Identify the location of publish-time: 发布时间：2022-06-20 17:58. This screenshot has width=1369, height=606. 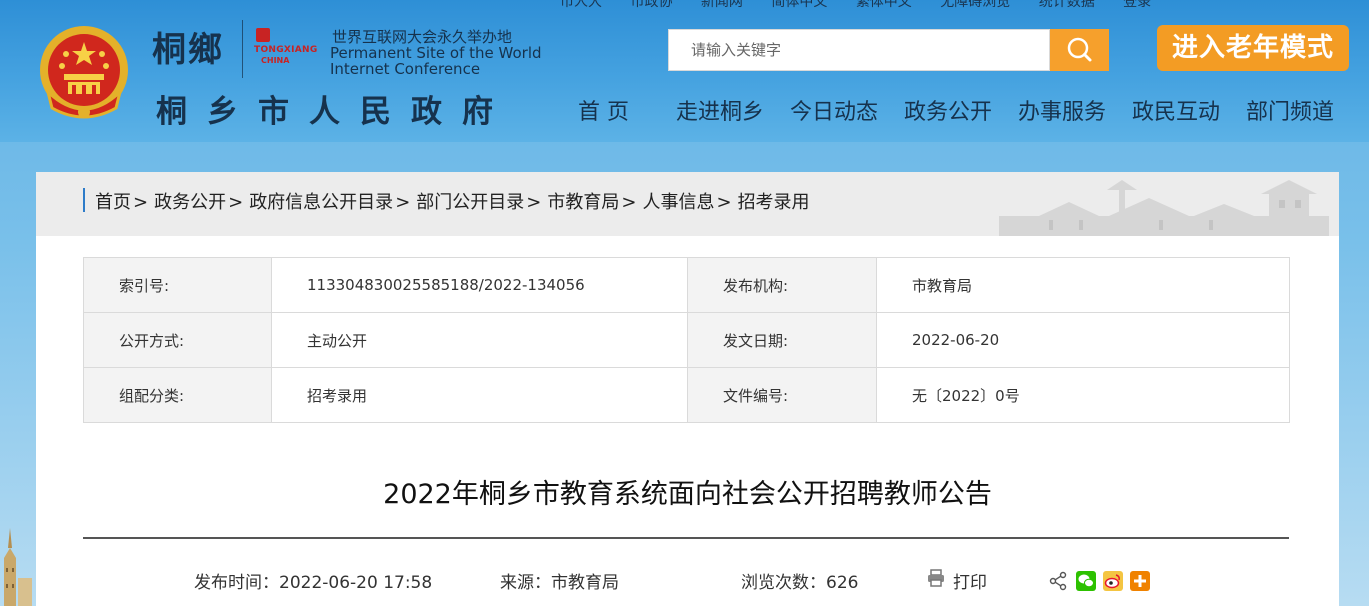
(313, 583).